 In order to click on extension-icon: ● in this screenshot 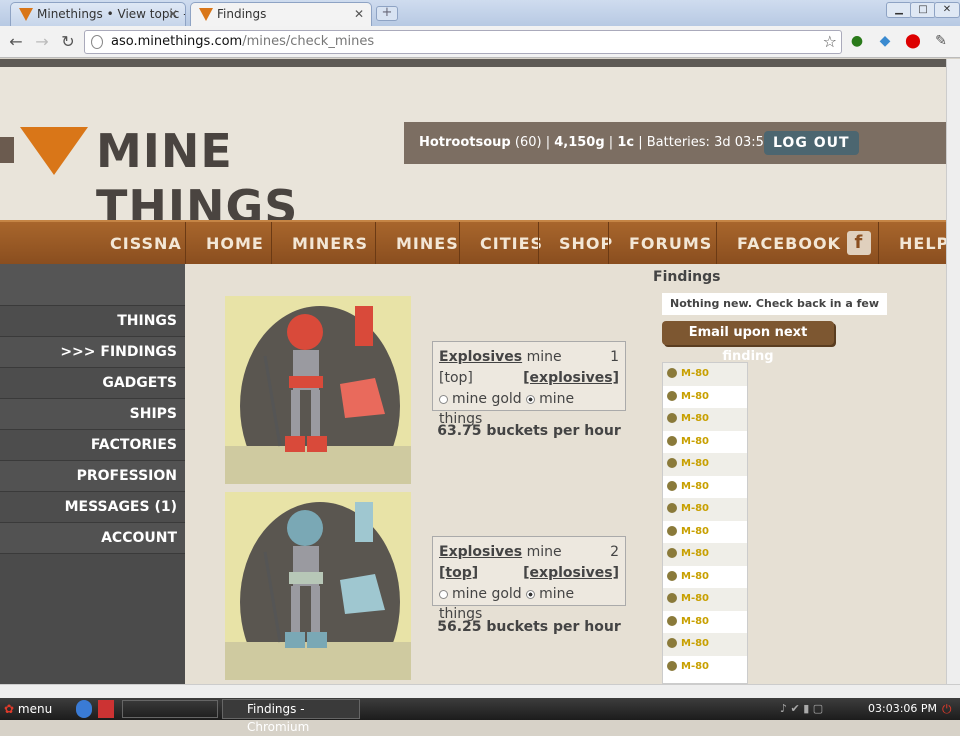, I will do `click(857, 41)`.